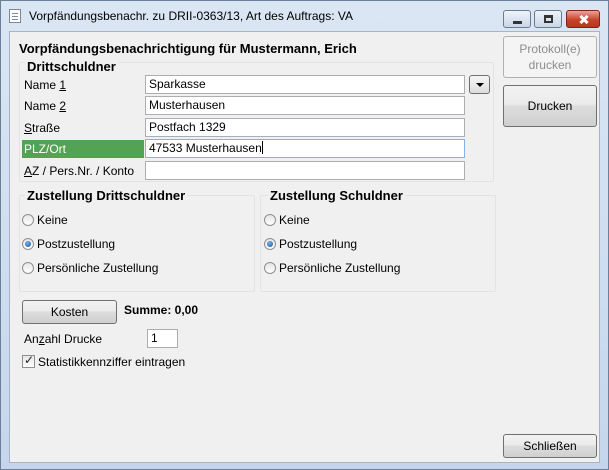  Describe the element at coordinates (45, 106) in the screenshot. I see `name2-label: Name 2` at that location.